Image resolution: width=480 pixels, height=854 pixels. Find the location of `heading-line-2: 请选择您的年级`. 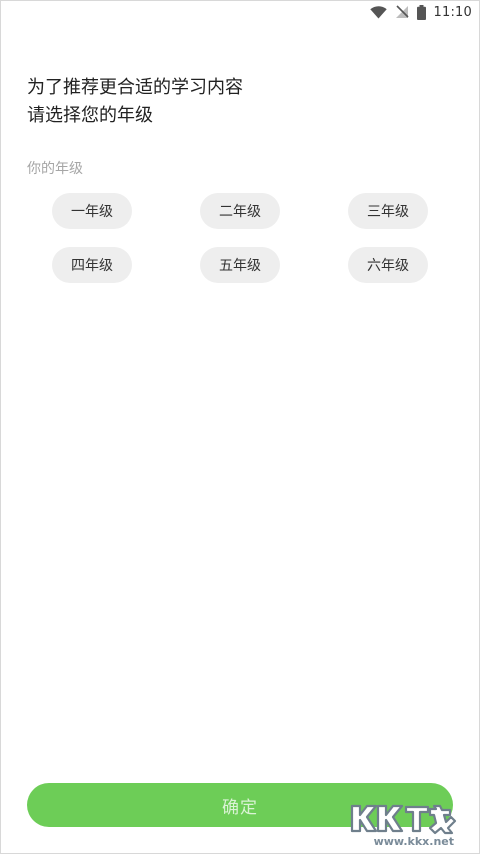

heading-line-2: 请选择您的年级 is located at coordinates (90, 115).